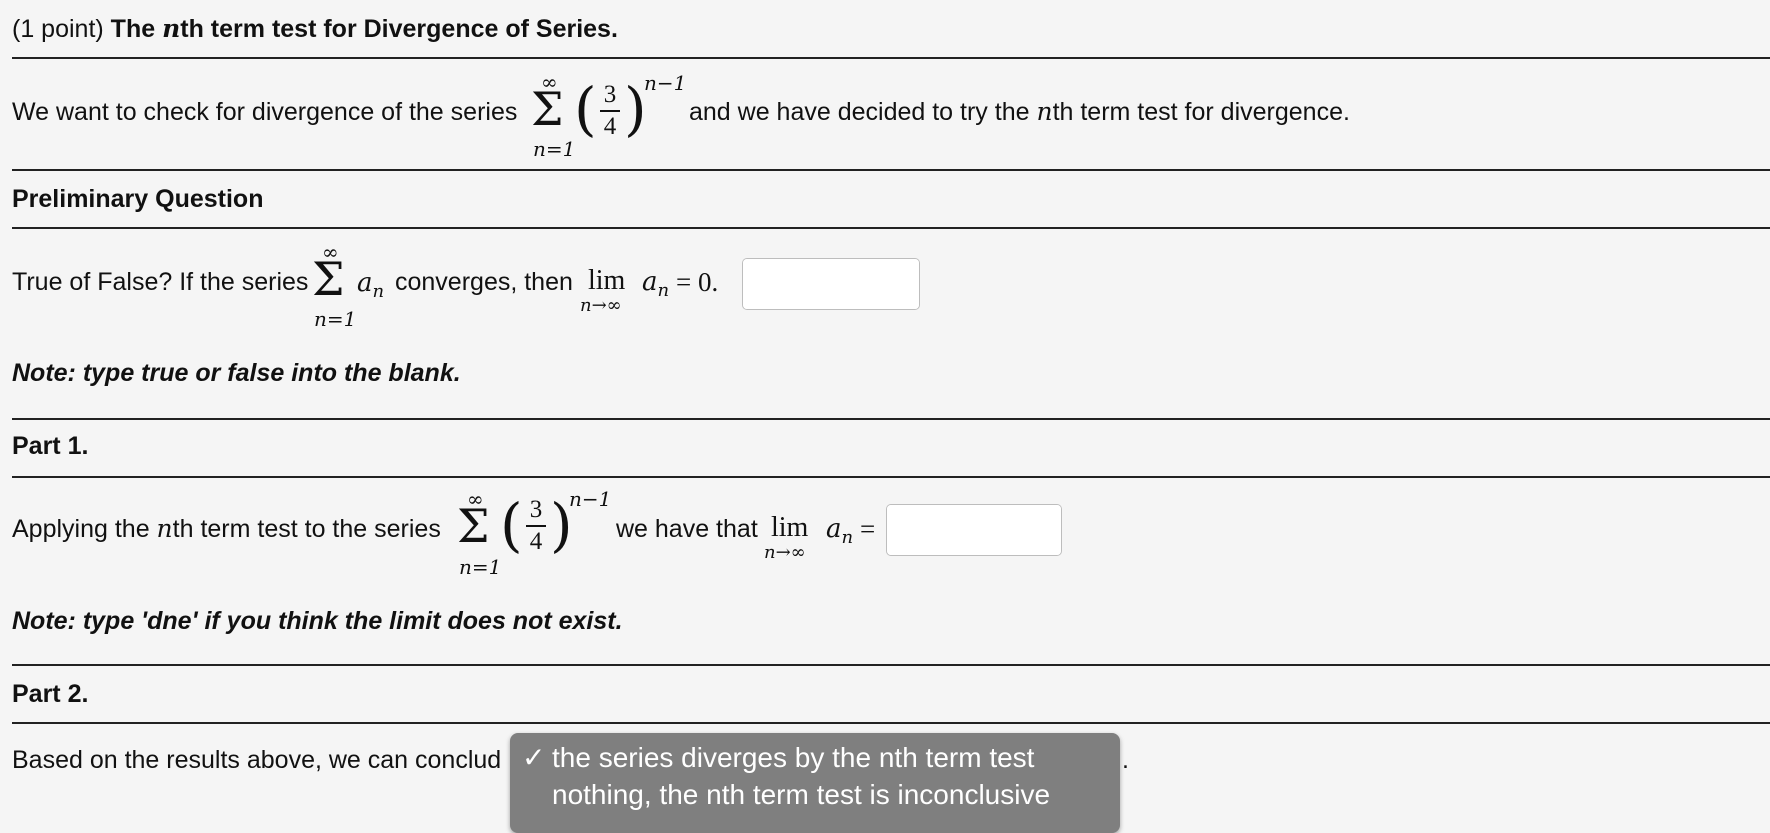 The width and height of the screenshot is (1770, 833). What do you see at coordinates (480, 567) in the screenshot?
I see `part1-series-lower: n=1` at bounding box center [480, 567].